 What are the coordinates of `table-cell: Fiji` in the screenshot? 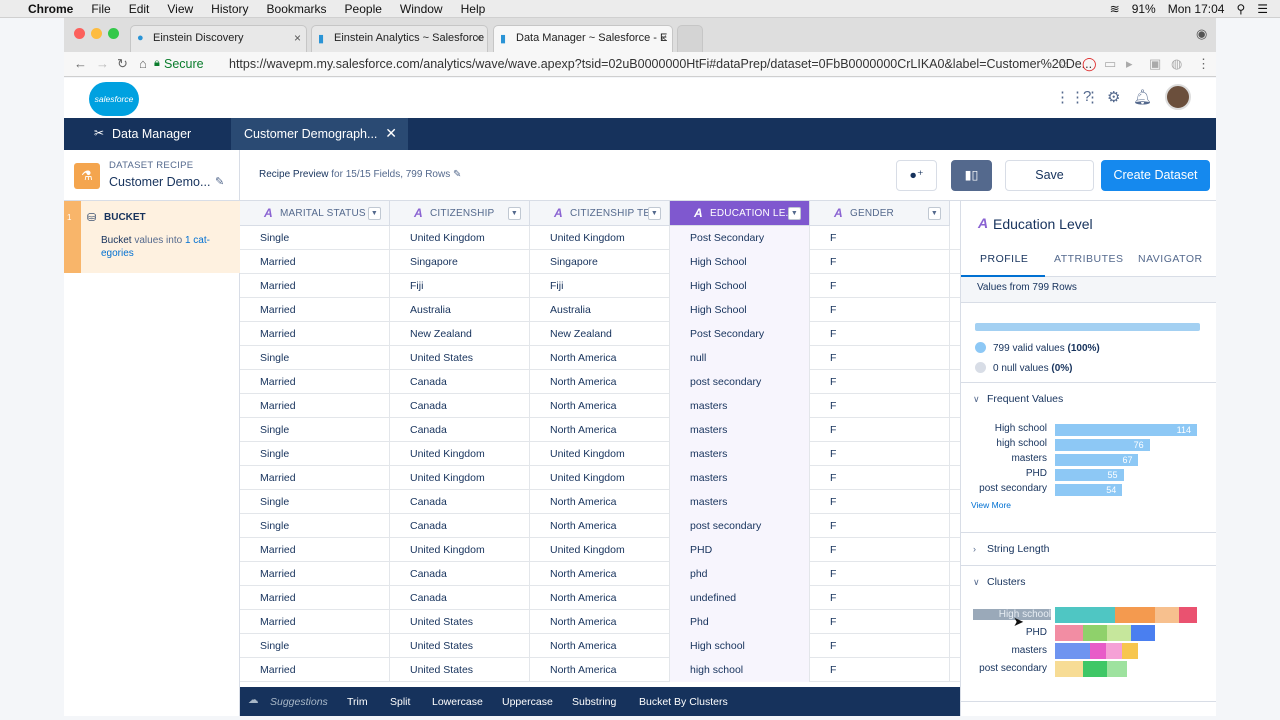 It's located at (600, 286).